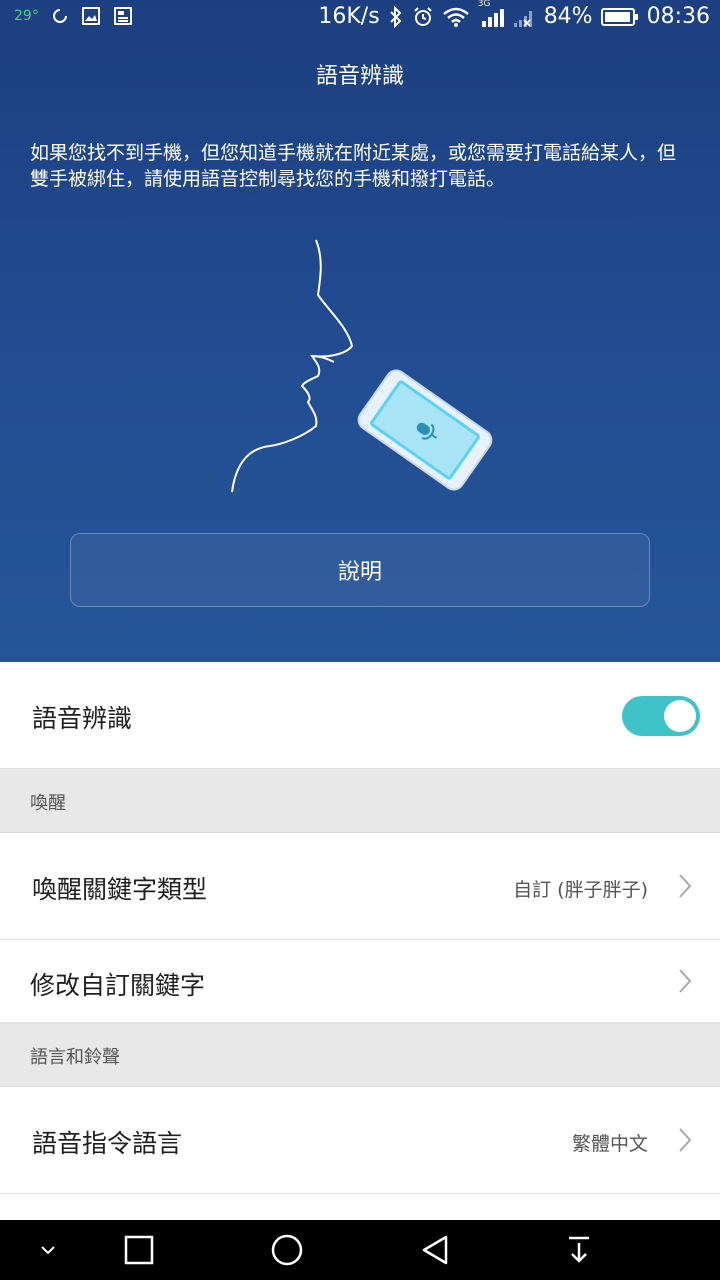  I want to click on alarm-icon, so click(423, 17).